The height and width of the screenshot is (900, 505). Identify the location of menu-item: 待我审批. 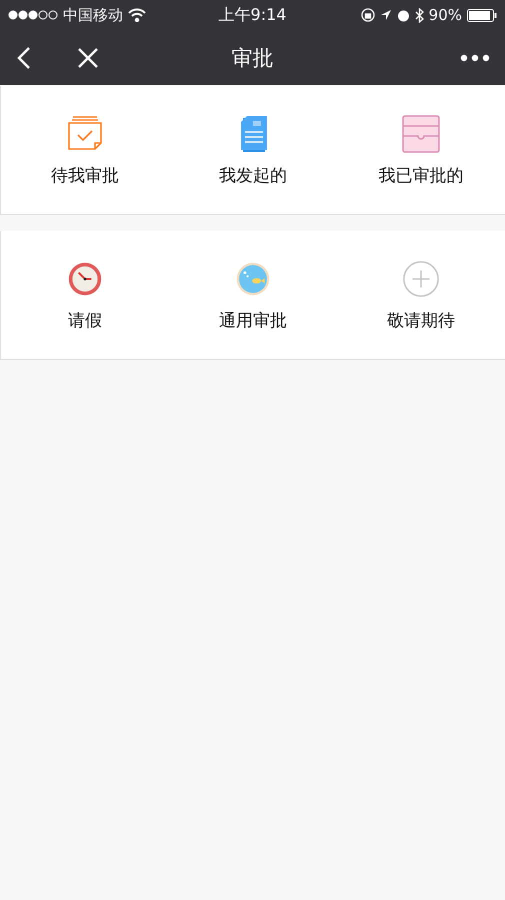
(85, 150).